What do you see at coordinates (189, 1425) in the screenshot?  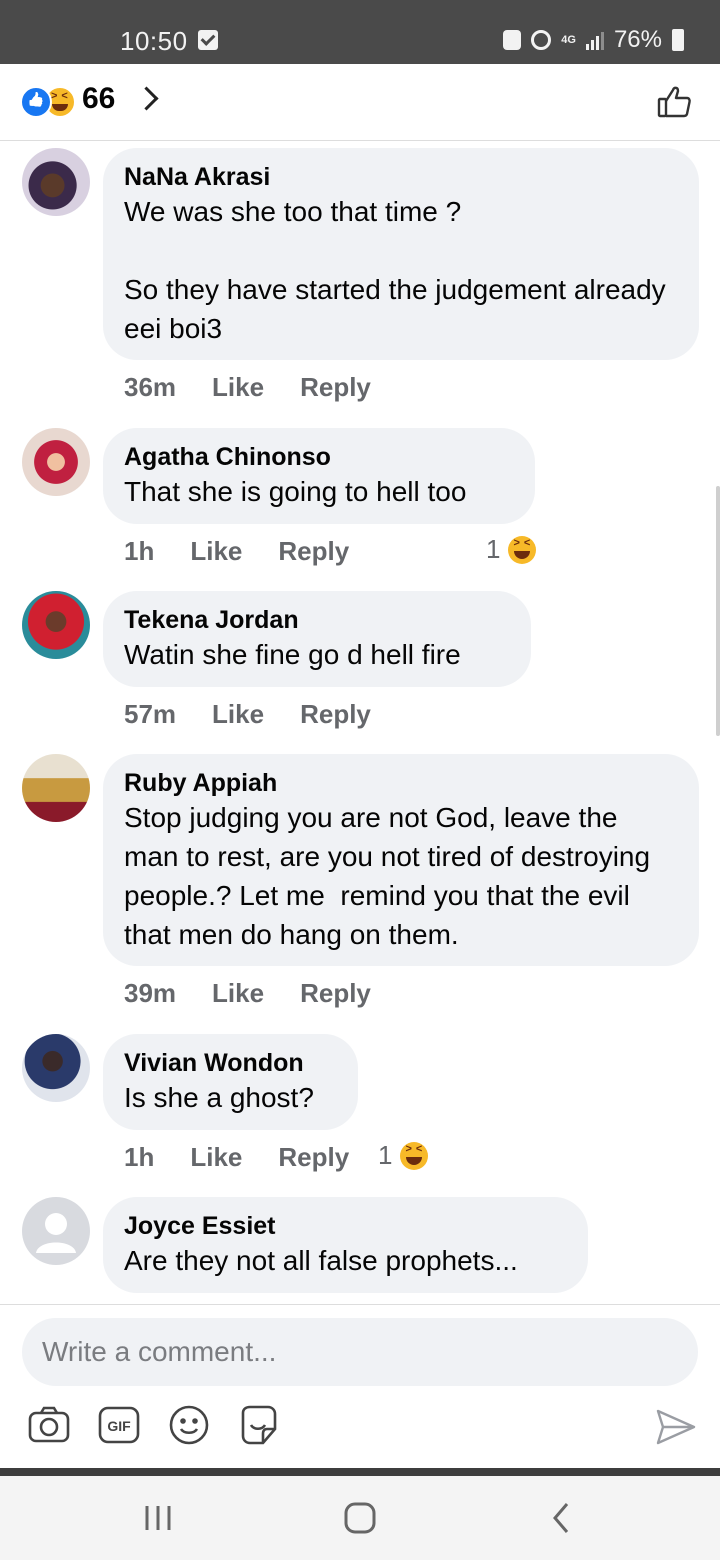 I see `emoji-icon` at bounding box center [189, 1425].